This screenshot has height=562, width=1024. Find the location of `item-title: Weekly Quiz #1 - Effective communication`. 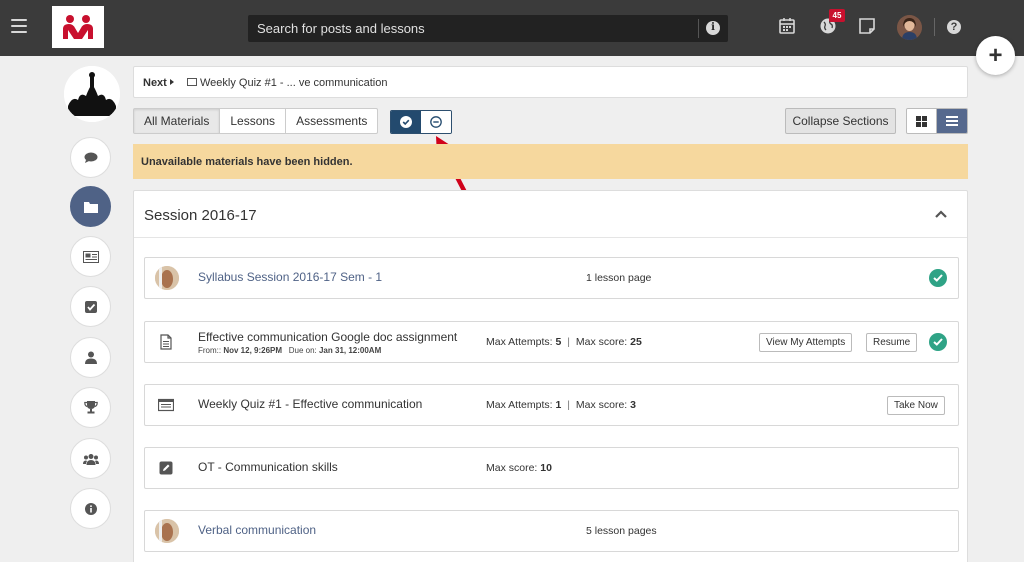

item-title: Weekly Quiz #1 - Effective communication is located at coordinates (310, 404).